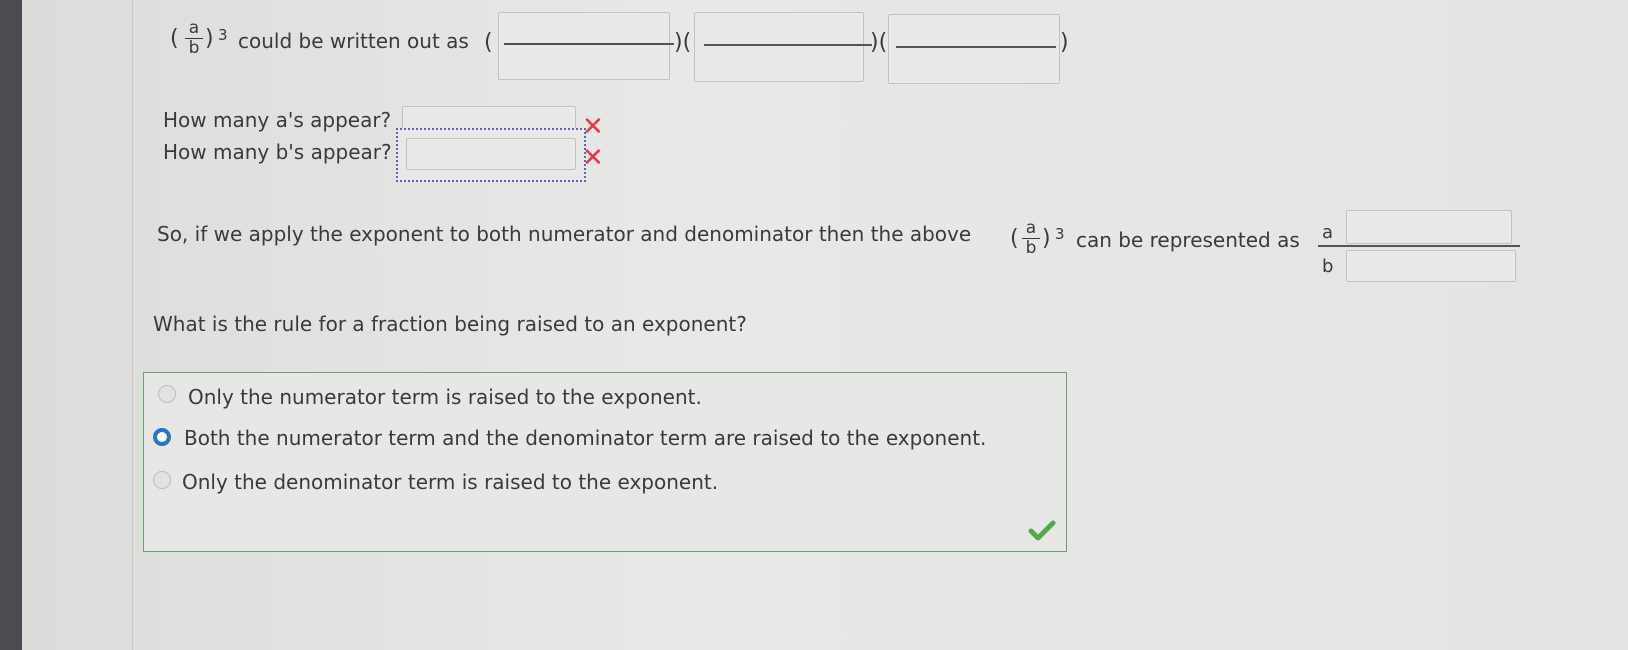 This screenshot has width=1628, height=650. I want to click on q1-sep-2: )(, so click(879, 42).